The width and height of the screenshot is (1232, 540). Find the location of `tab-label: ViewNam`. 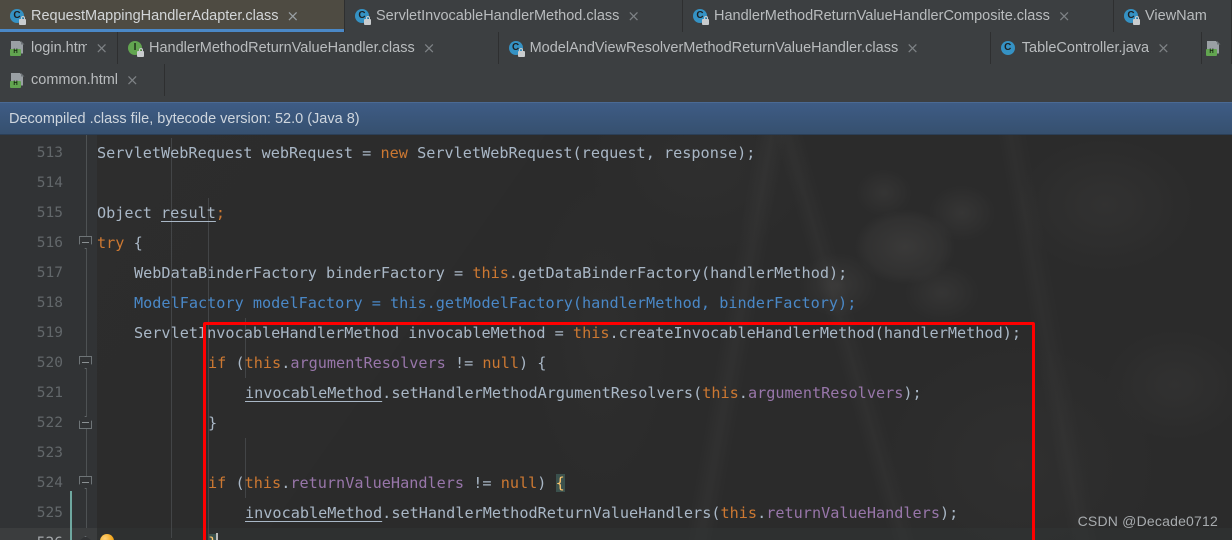

tab-label: ViewNam is located at coordinates (1176, 16).